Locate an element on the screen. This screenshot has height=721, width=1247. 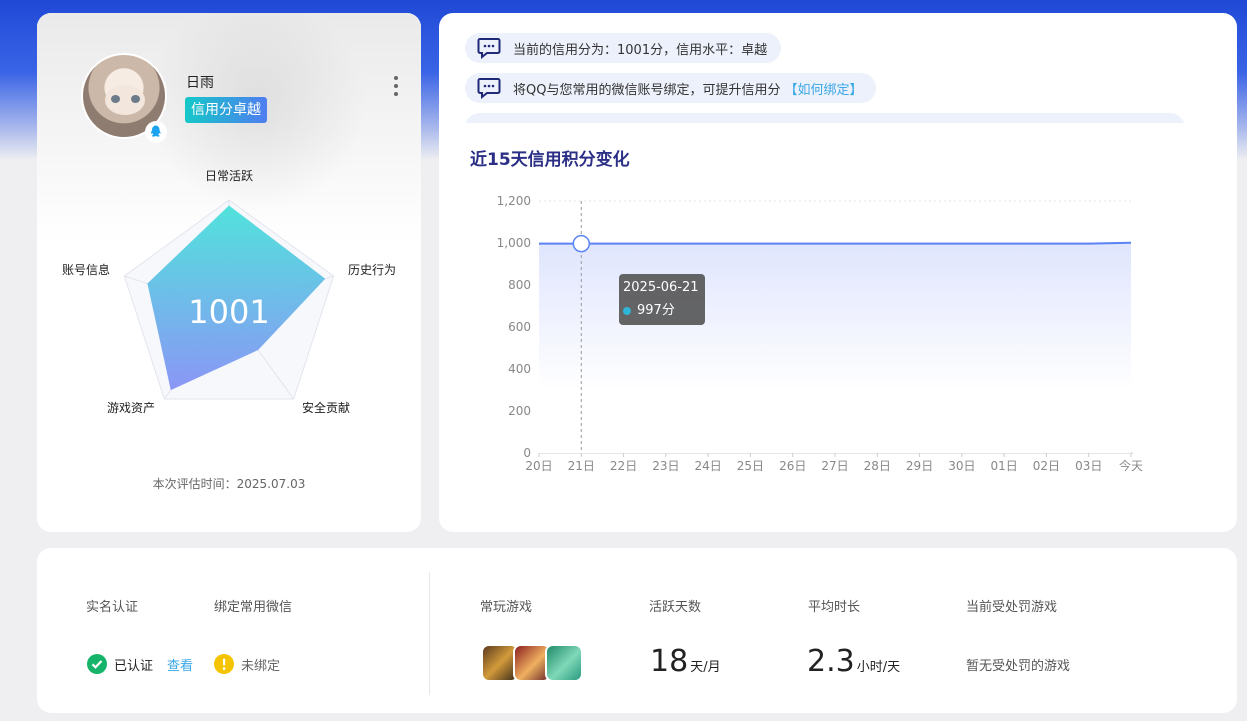
y-tick-label: 800 is located at coordinates (519, 285).